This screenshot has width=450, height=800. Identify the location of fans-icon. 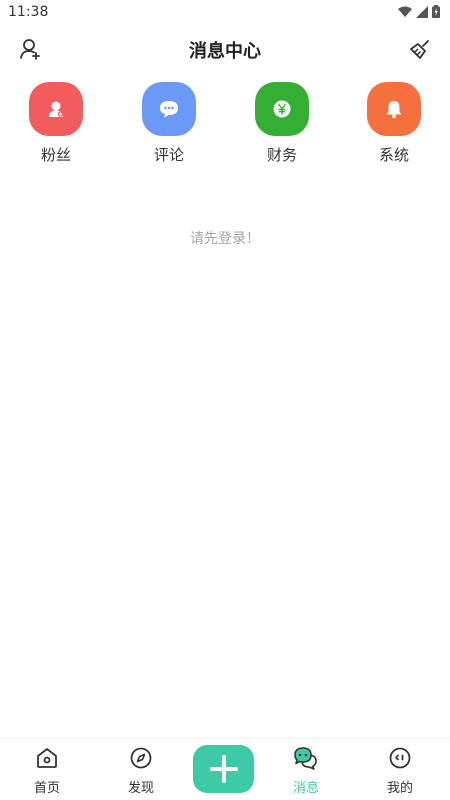
(56, 109).